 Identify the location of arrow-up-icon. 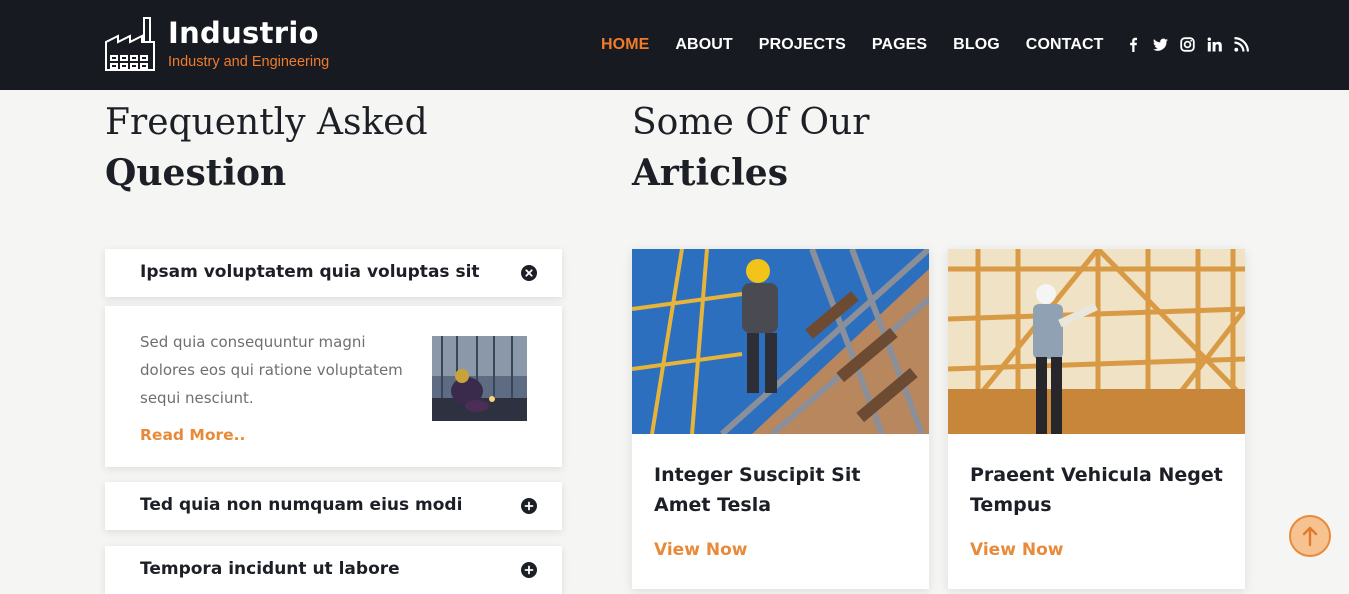
(1310, 536).